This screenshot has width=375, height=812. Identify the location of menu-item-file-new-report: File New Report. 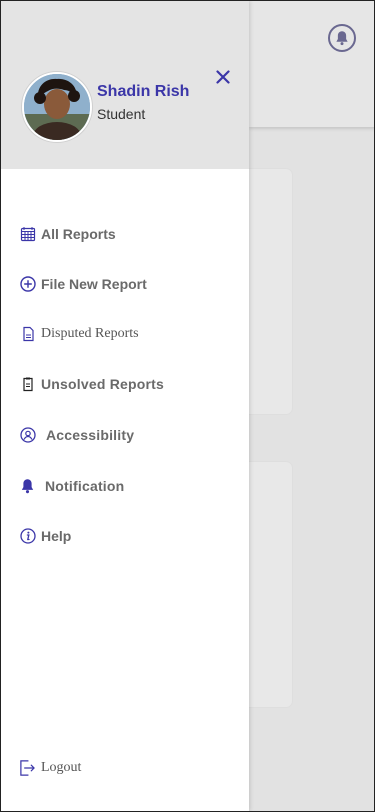
(83, 284).